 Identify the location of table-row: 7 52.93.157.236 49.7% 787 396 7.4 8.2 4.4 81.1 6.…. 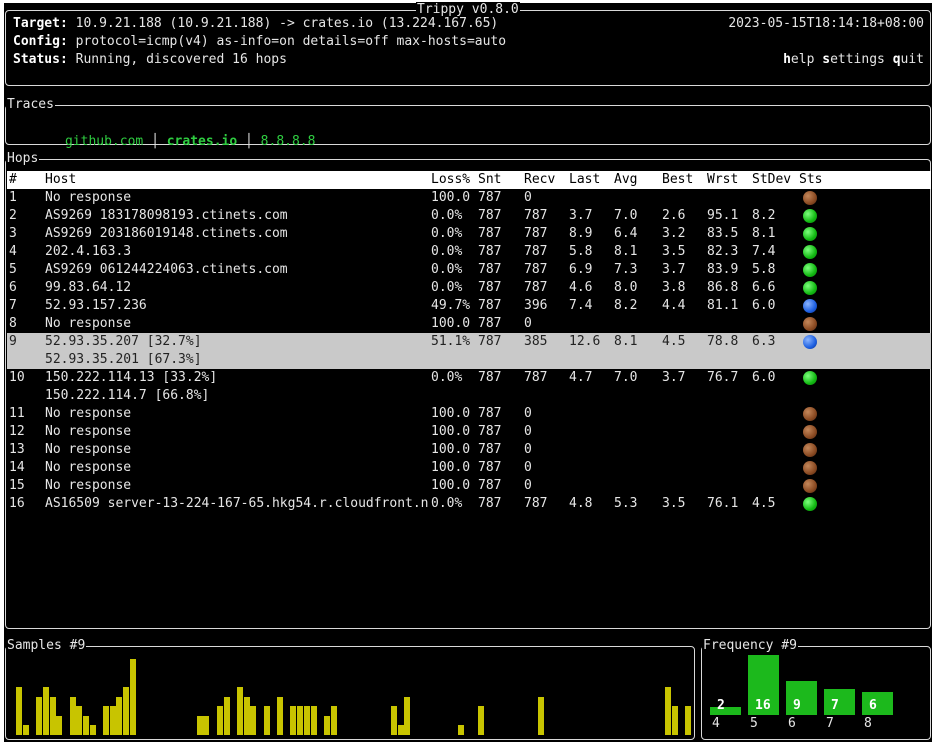
(469, 306).